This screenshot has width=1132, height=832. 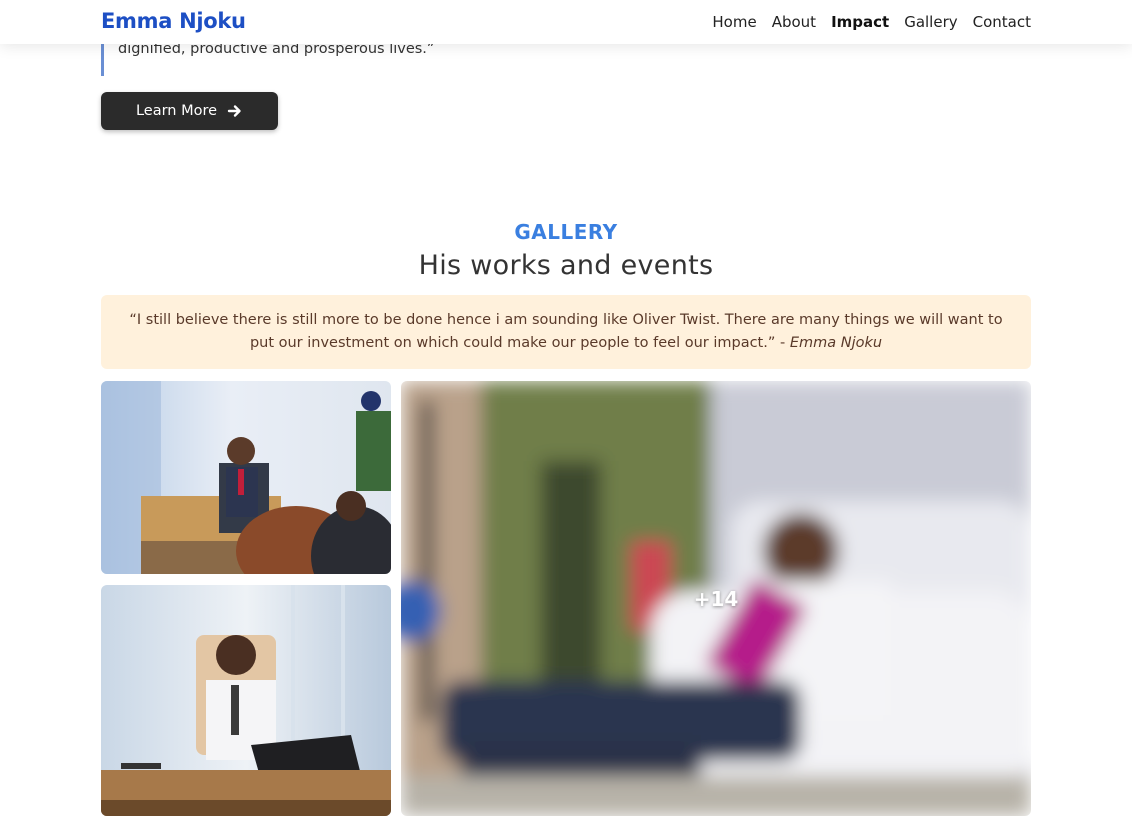 I want to click on learn-more-label: Learn More, so click(x=176, y=111).